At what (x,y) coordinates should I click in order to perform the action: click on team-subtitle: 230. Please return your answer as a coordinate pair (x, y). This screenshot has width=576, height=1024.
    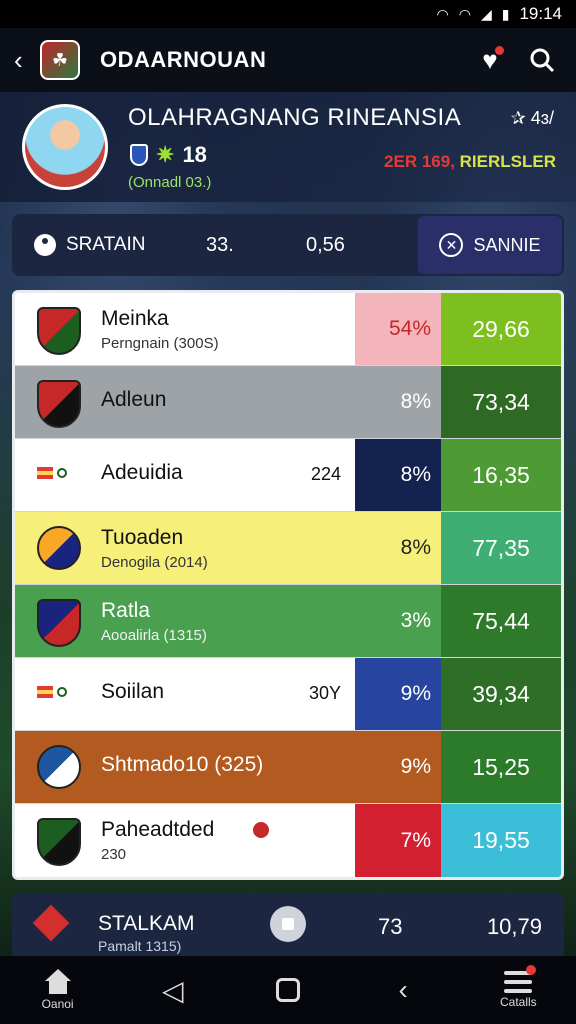
    Looking at the image, I should click on (114, 854).